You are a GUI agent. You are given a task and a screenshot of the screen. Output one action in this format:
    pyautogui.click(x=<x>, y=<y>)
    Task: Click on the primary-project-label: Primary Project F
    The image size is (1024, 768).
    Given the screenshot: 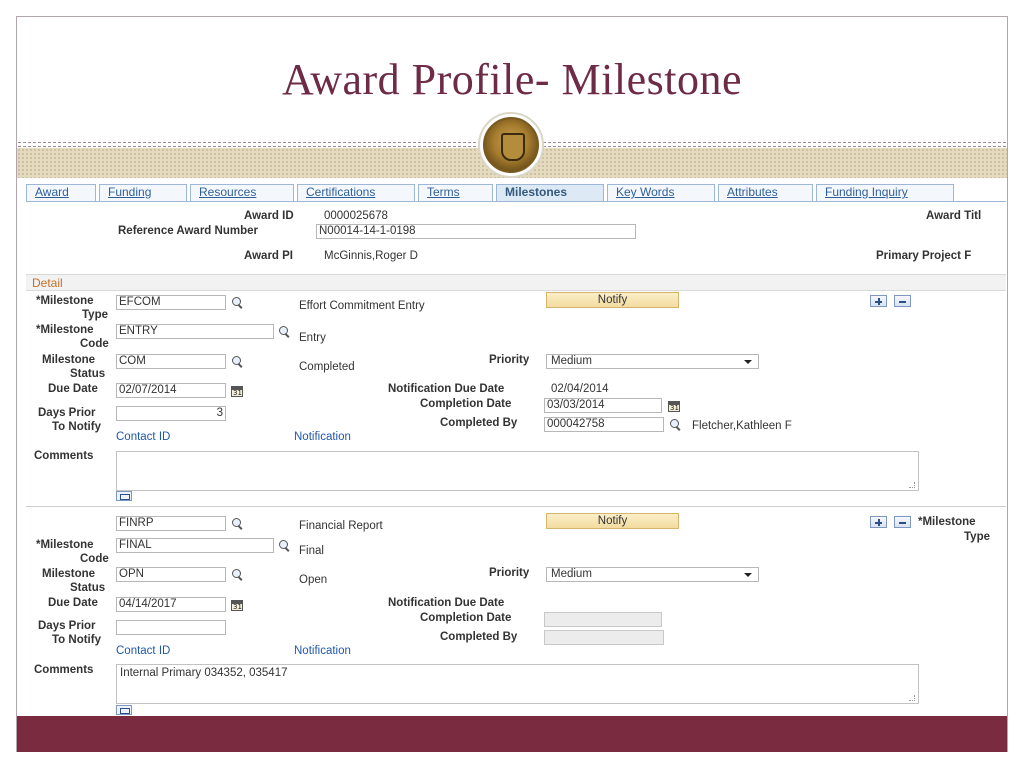 What is the action you would take?
    pyautogui.click(x=924, y=256)
    